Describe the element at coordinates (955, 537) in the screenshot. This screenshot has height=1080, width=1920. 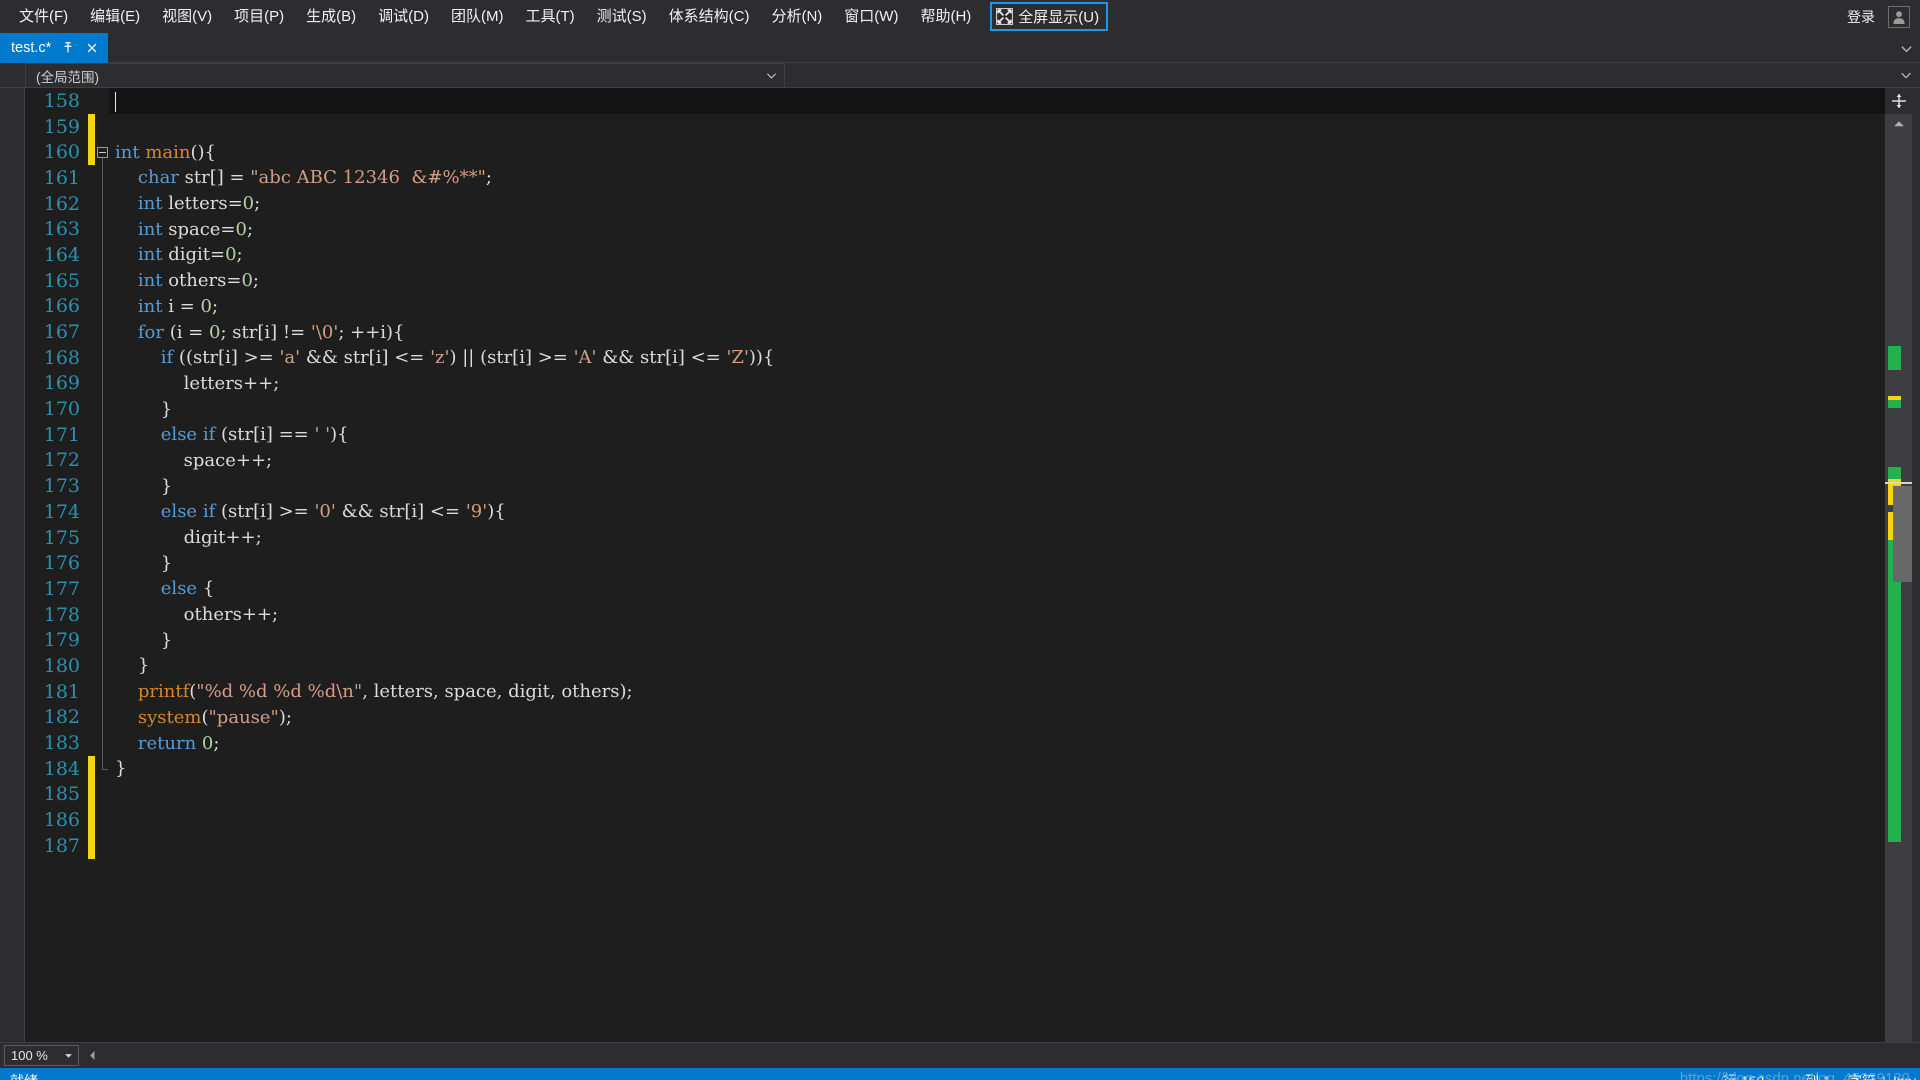
I see `code-line: 175 digit++;` at that location.